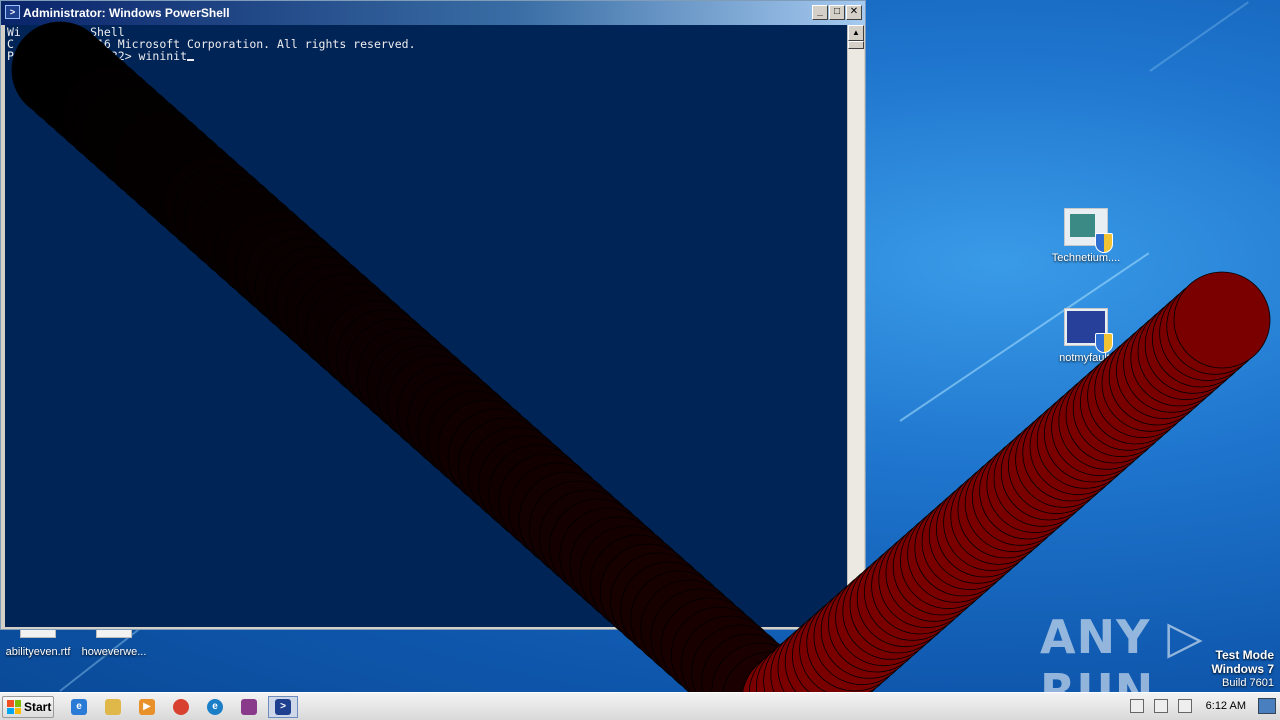 This screenshot has height=720, width=1280. What do you see at coordinates (856, 617) in the screenshot?
I see `scroll-down-button: ▼` at bounding box center [856, 617].